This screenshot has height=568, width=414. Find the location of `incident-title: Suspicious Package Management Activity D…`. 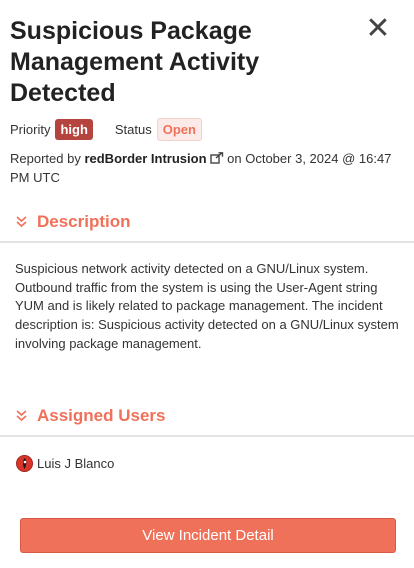

incident-title: Suspicious Package Management Activity D… is located at coordinates (135, 62).